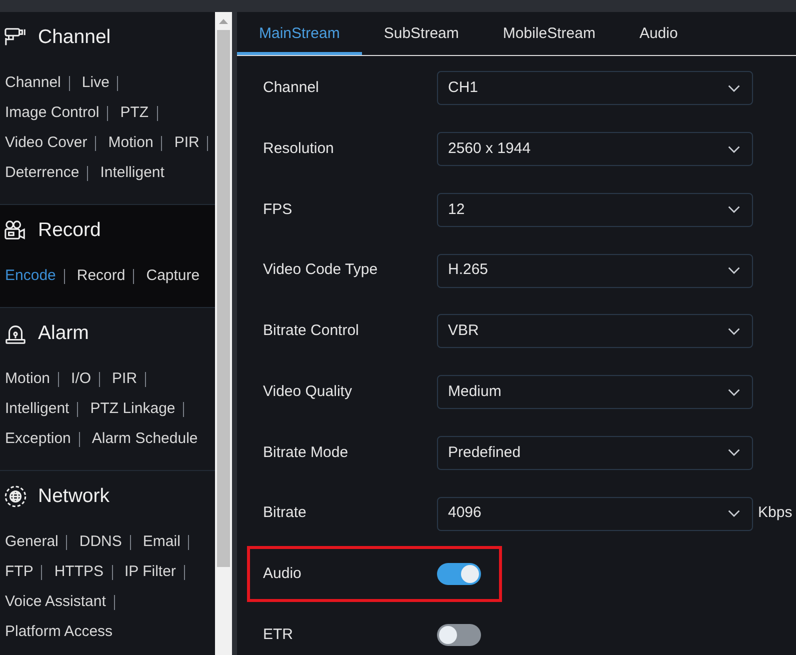  What do you see at coordinates (278, 634) in the screenshot?
I see `field-label: ETR` at bounding box center [278, 634].